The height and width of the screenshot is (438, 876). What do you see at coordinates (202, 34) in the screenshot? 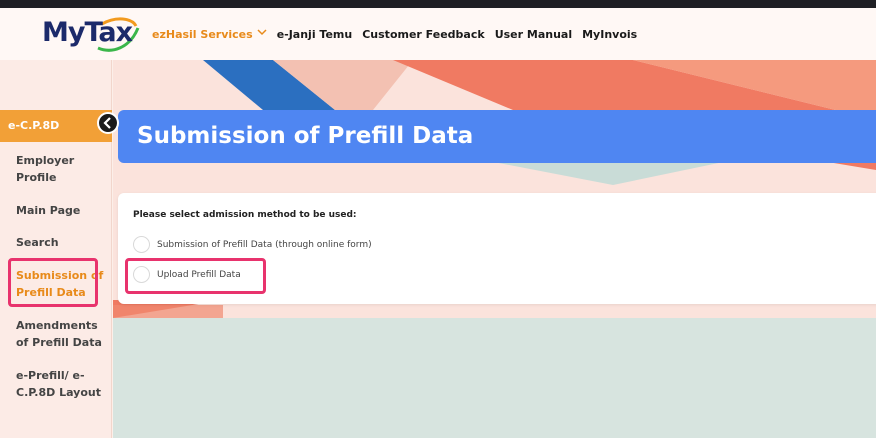
I see `nav-label: ezHasil Services` at bounding box center [202, 34].